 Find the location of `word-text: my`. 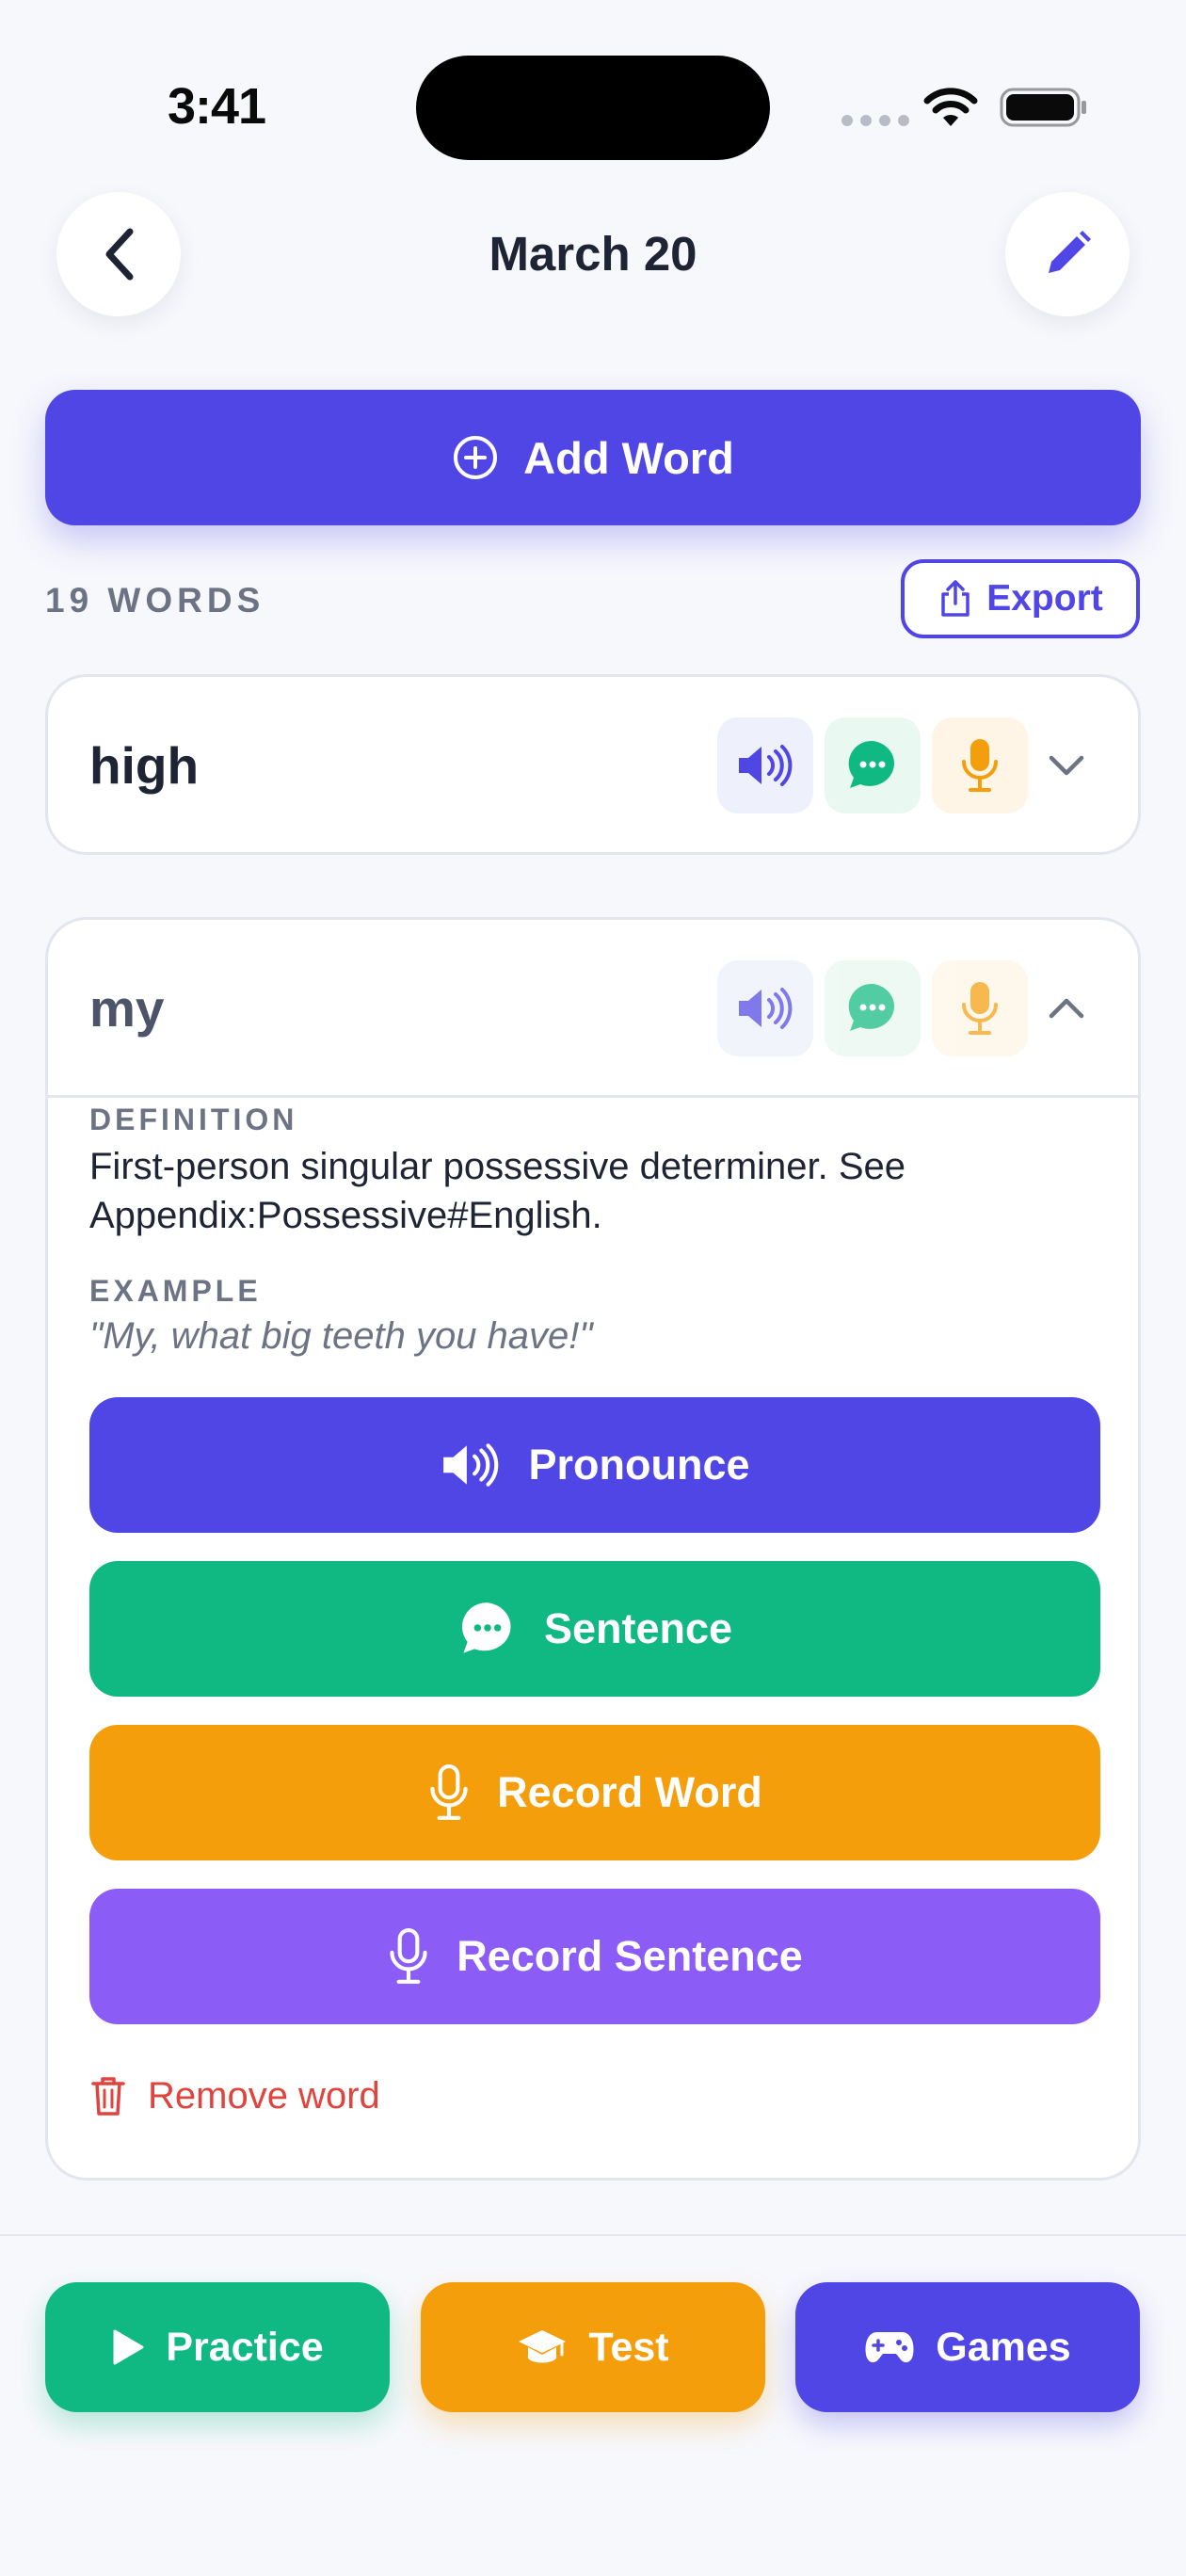

word-text: my is located at coordinates (127, 1008).